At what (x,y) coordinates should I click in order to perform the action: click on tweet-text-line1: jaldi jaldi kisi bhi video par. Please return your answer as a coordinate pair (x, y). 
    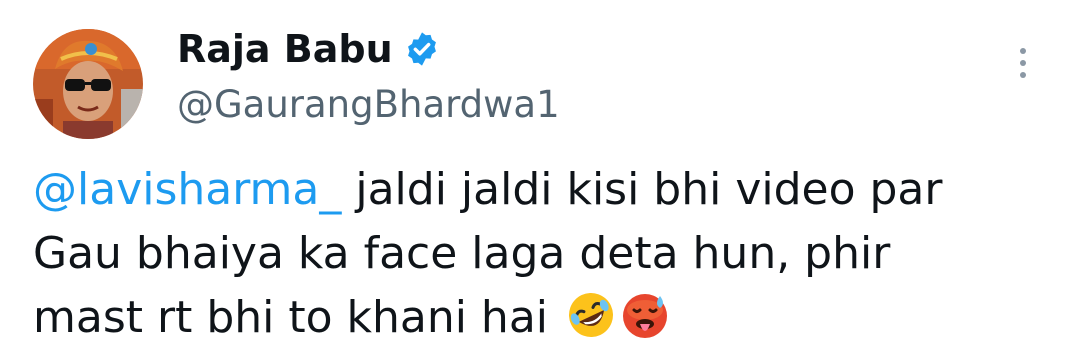
    Looking at the image, I should click on (642, 189).